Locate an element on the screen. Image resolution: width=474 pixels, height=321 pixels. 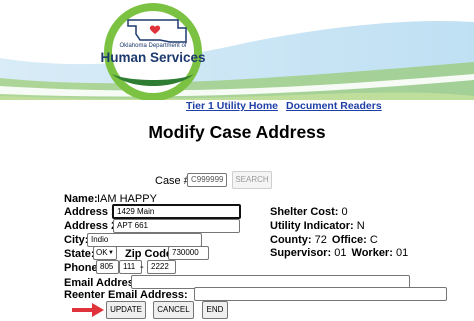
name-label: Name: is located at coordinates (81, 199).